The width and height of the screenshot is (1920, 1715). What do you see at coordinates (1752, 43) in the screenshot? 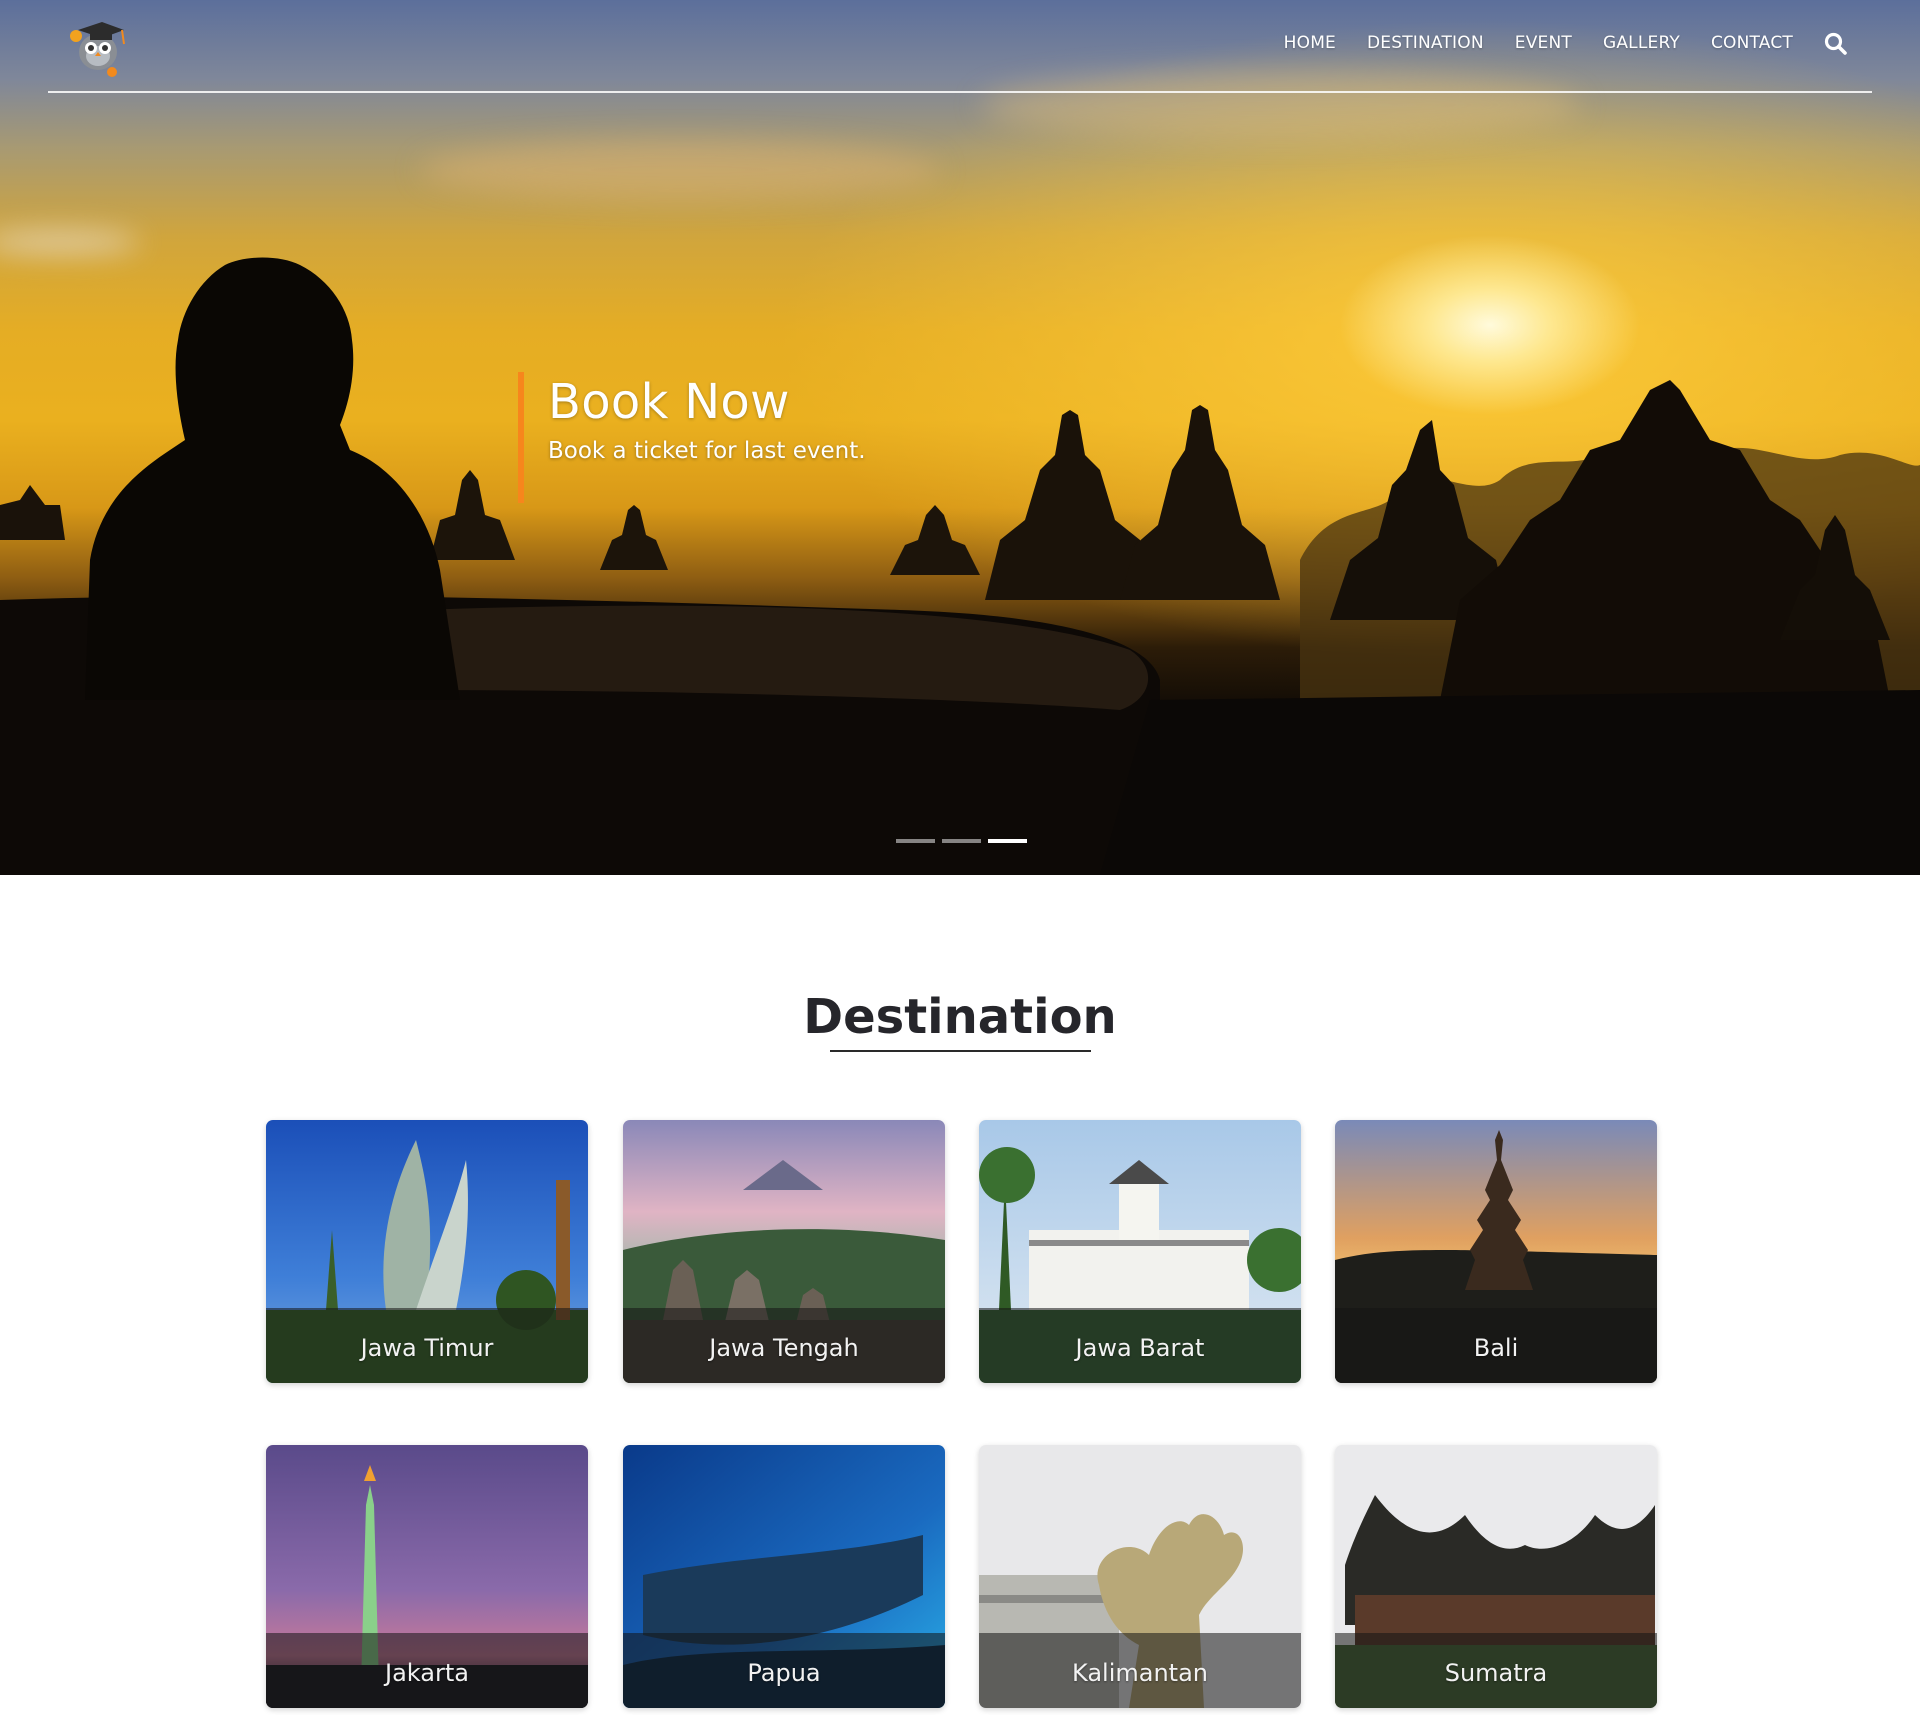
I see `nav-contact: CONTACT` at bounding box center [1752, 43].